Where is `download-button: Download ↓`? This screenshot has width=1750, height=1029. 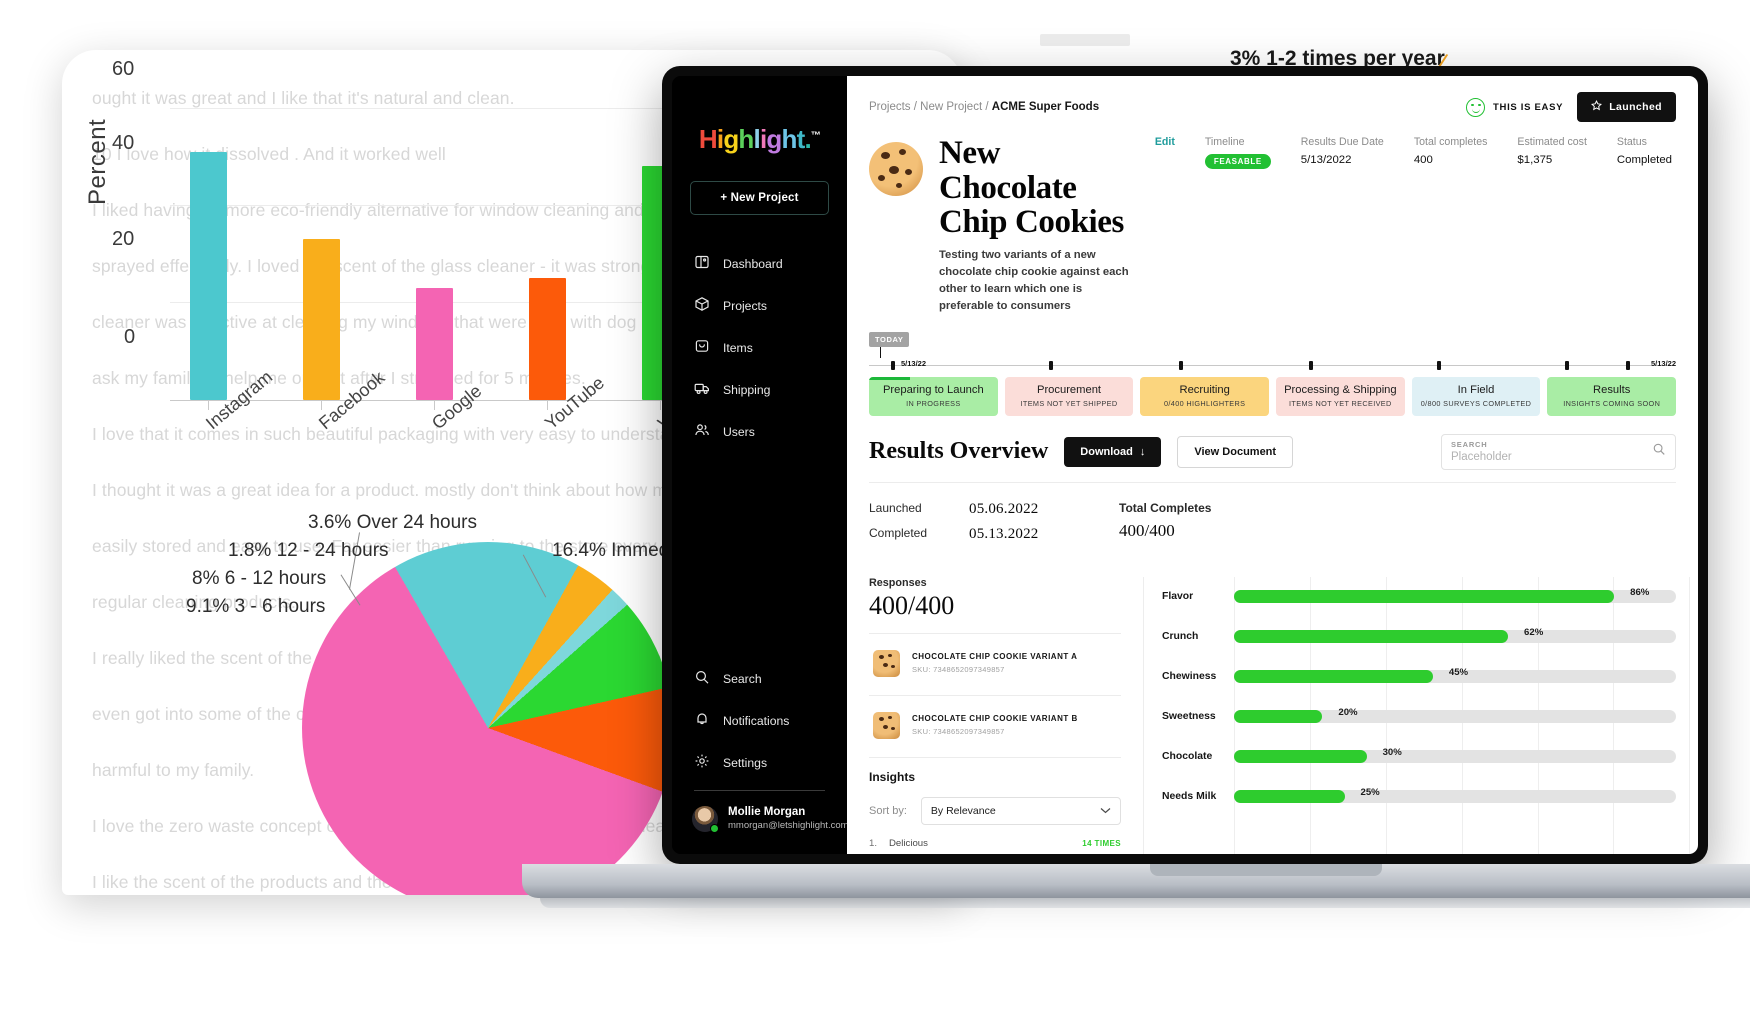
download-button: Download ↓ is located at coordinates (1113, 451).